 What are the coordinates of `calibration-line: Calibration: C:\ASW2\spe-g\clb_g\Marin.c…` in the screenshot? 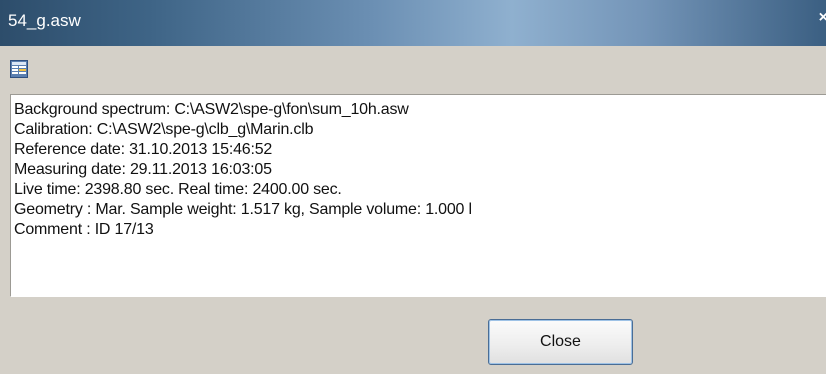 It's located at (164, 129).